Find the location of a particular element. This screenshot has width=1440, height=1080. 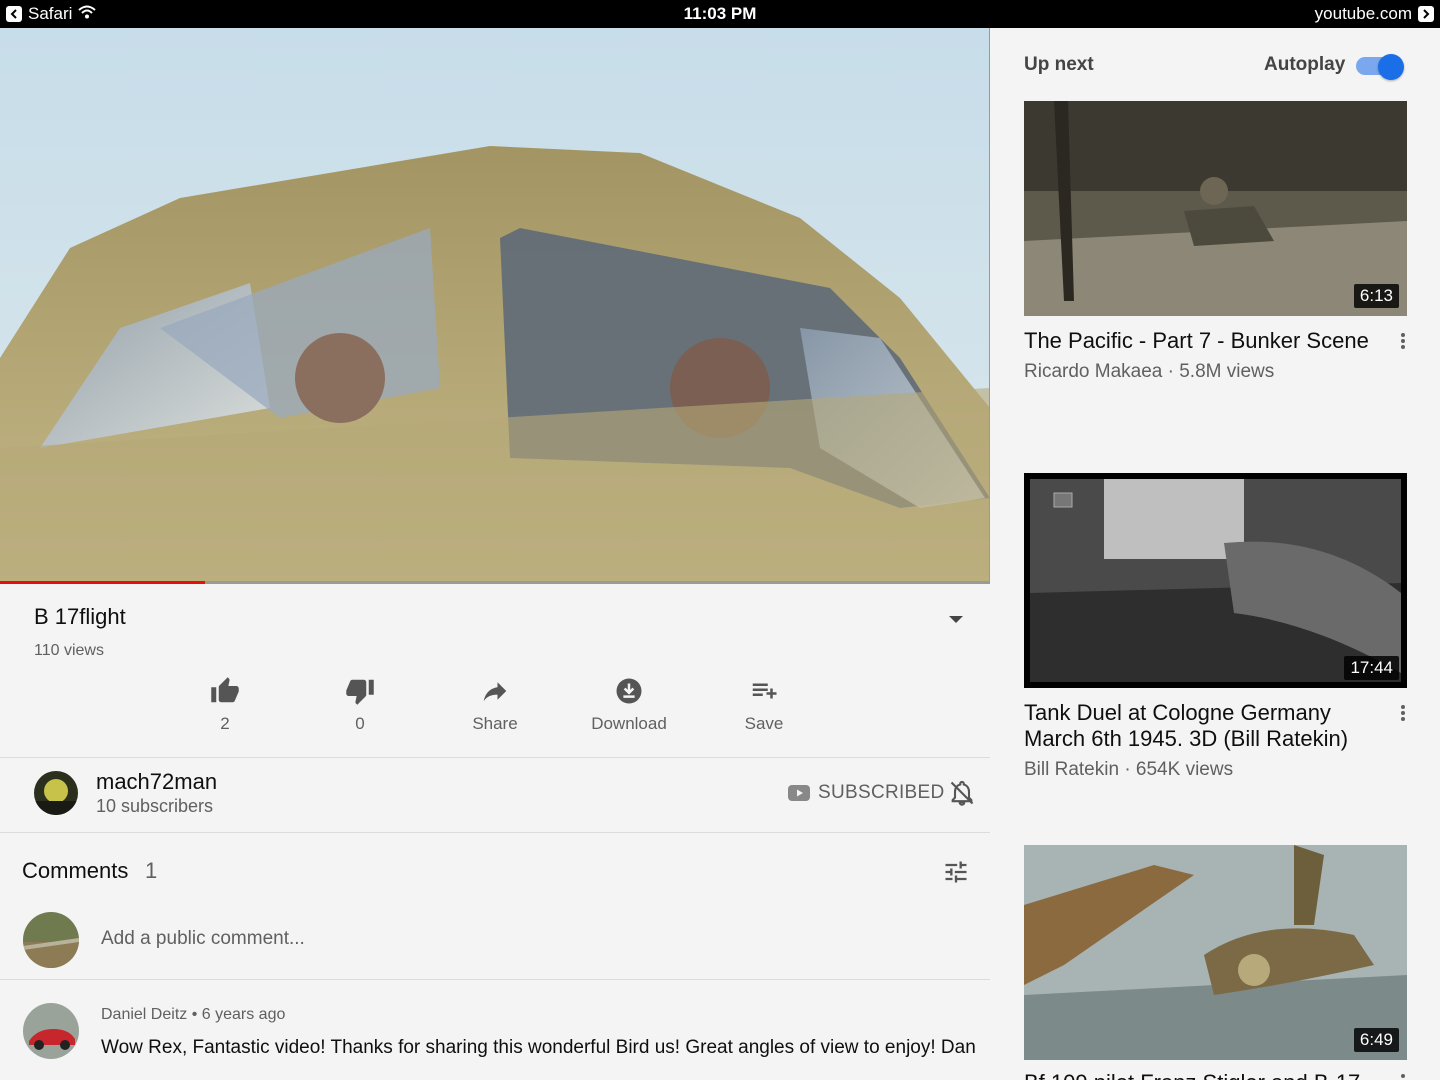

recommendation-thumbnail: 6:13 is located at coordinates (1215, 208).